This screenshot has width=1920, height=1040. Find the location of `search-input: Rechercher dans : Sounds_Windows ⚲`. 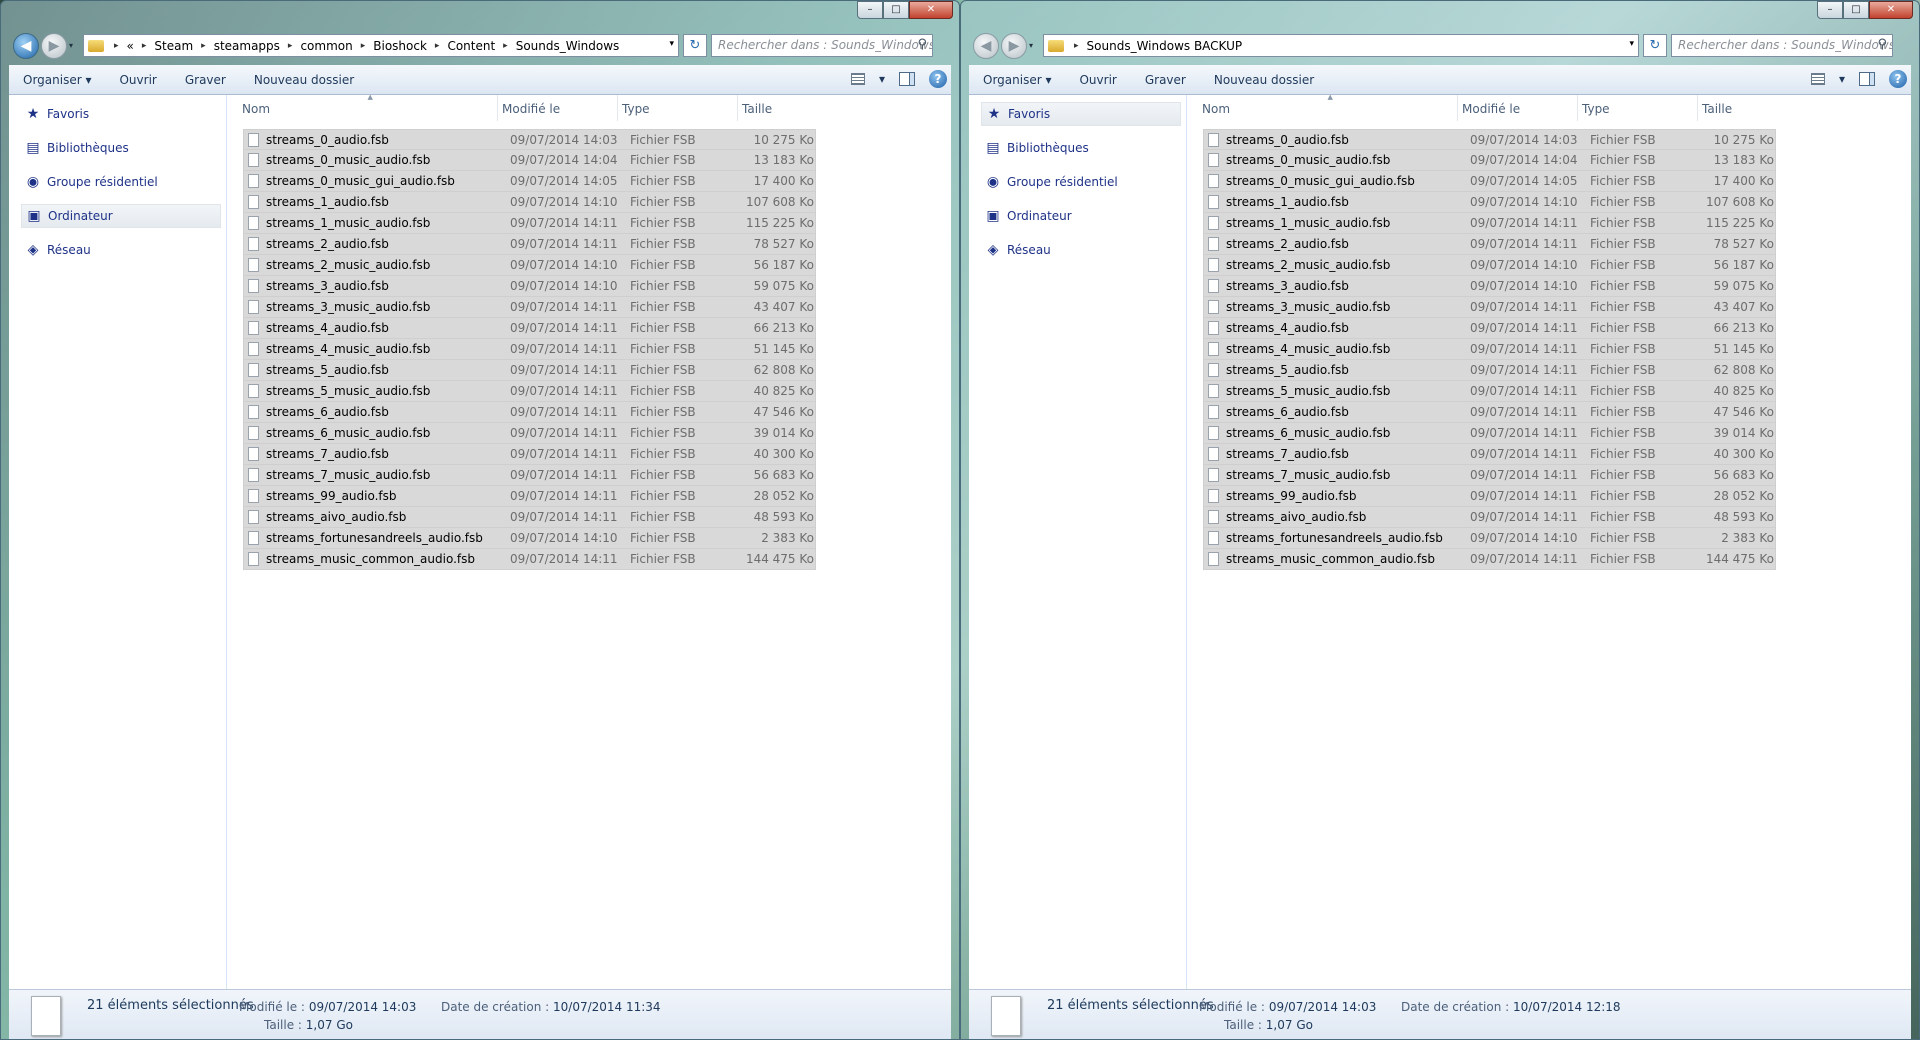

search-input: Rechercher dans : Sounds_Windows ⚲ is located at coordinates (822, 45).